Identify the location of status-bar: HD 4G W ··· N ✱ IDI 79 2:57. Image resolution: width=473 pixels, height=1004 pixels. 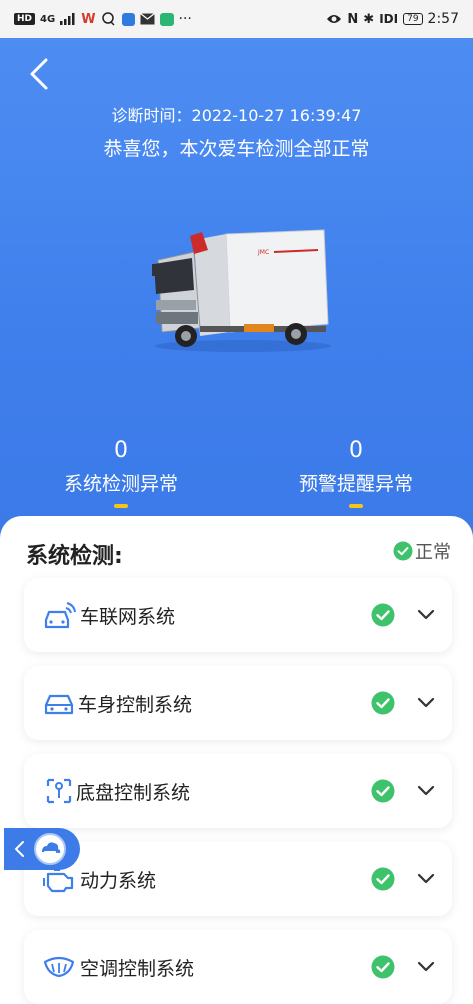
(236, 19).